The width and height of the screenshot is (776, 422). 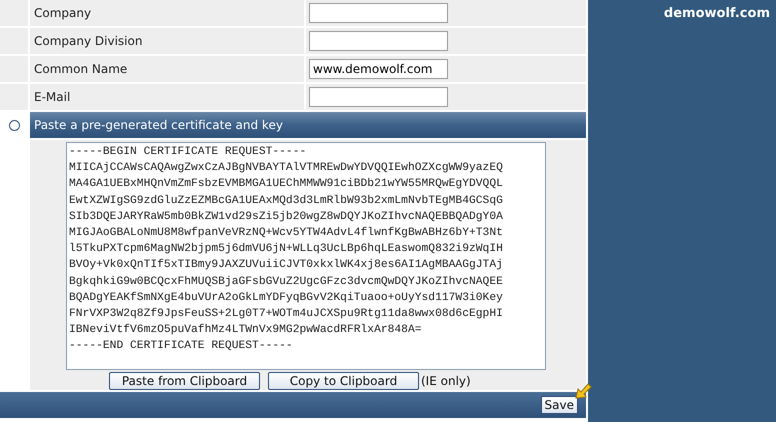 What do you see at coordinates (167, 97) in the screenshot?
I see `field-label: E-Mail` at bounding box center [167, 97].